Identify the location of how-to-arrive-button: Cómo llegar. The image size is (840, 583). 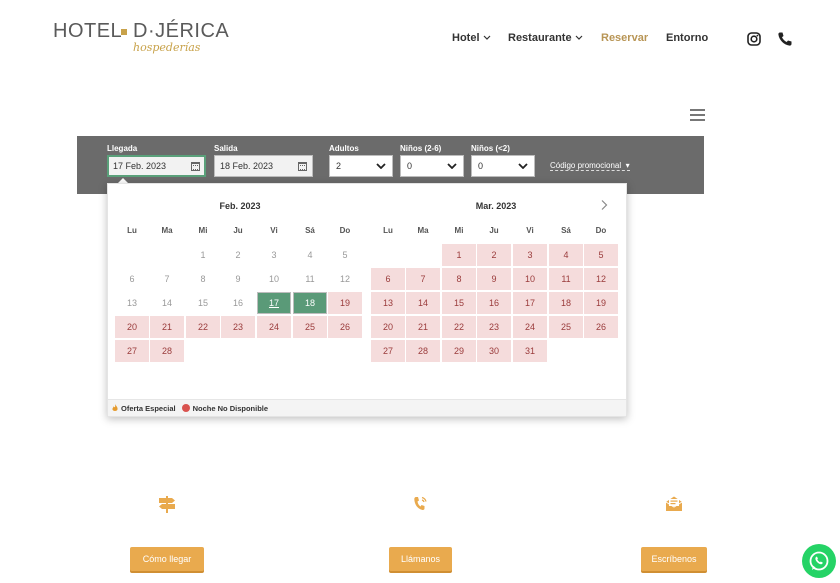
(167, 559).